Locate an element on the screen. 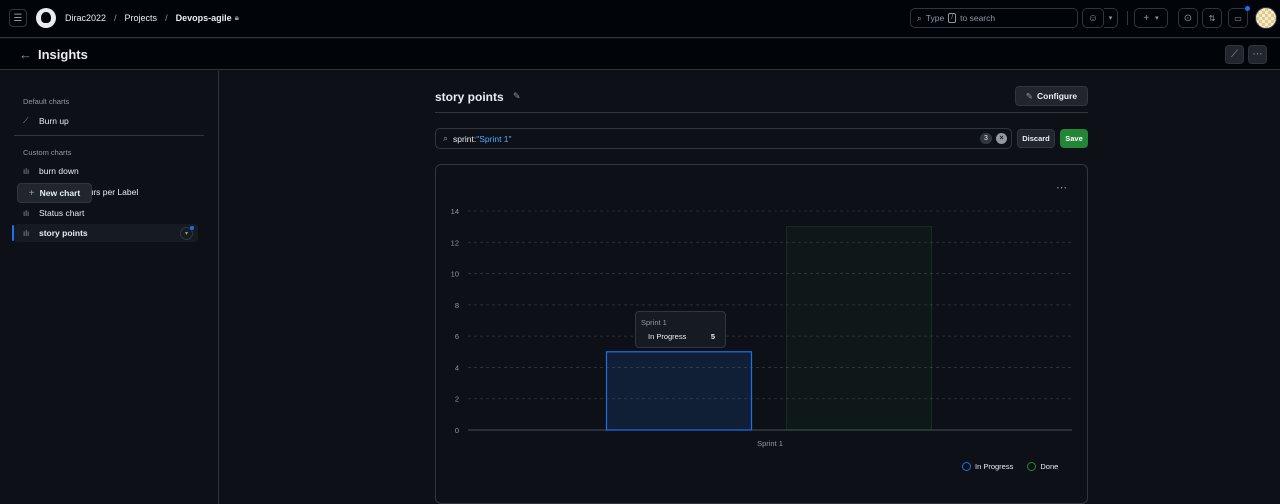 This screenshot has width=1280, height=504. insights-header: ← Insights ⟋ ⋯ is located at coordinates (640, 54).